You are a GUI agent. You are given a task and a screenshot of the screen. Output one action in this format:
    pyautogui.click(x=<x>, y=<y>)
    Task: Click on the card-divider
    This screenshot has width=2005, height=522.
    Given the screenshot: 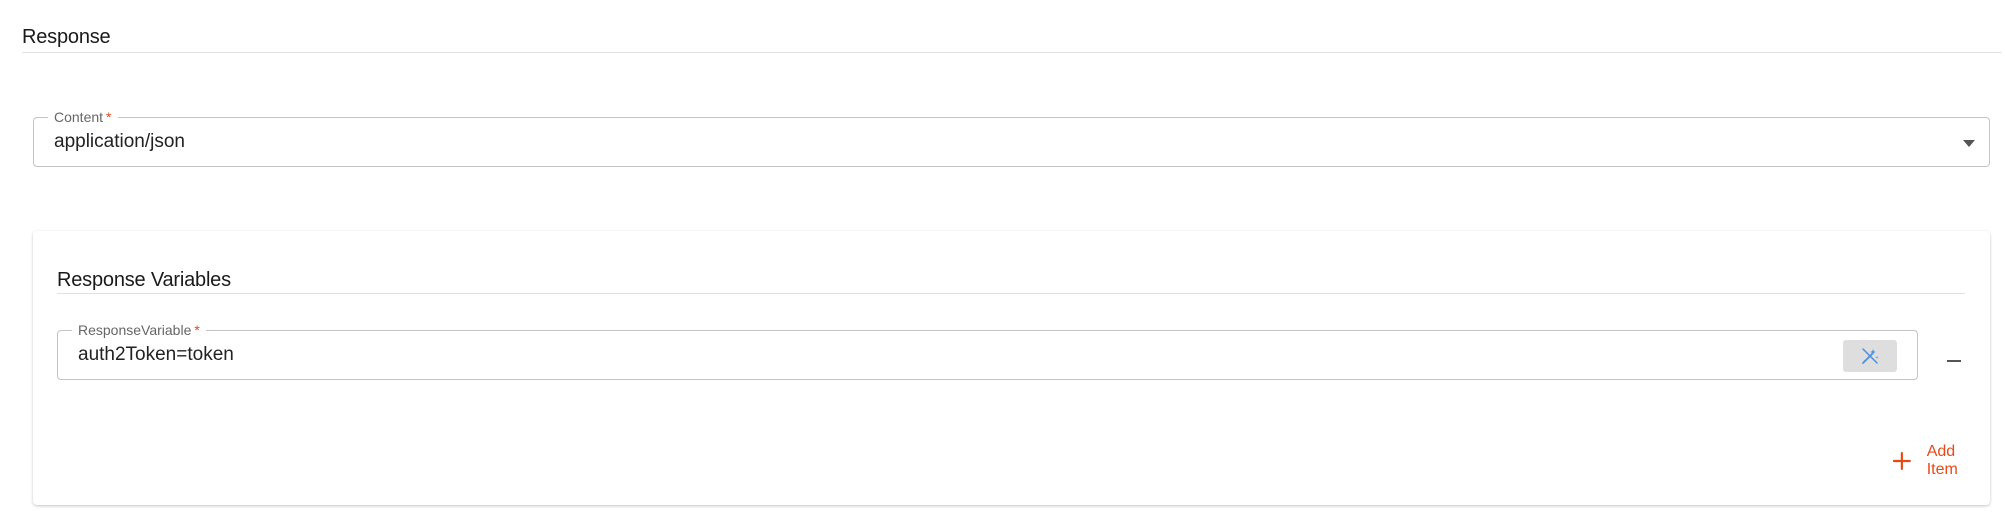 What is the action you would take?
    pyautogui.click(x=1011, y=293)
    